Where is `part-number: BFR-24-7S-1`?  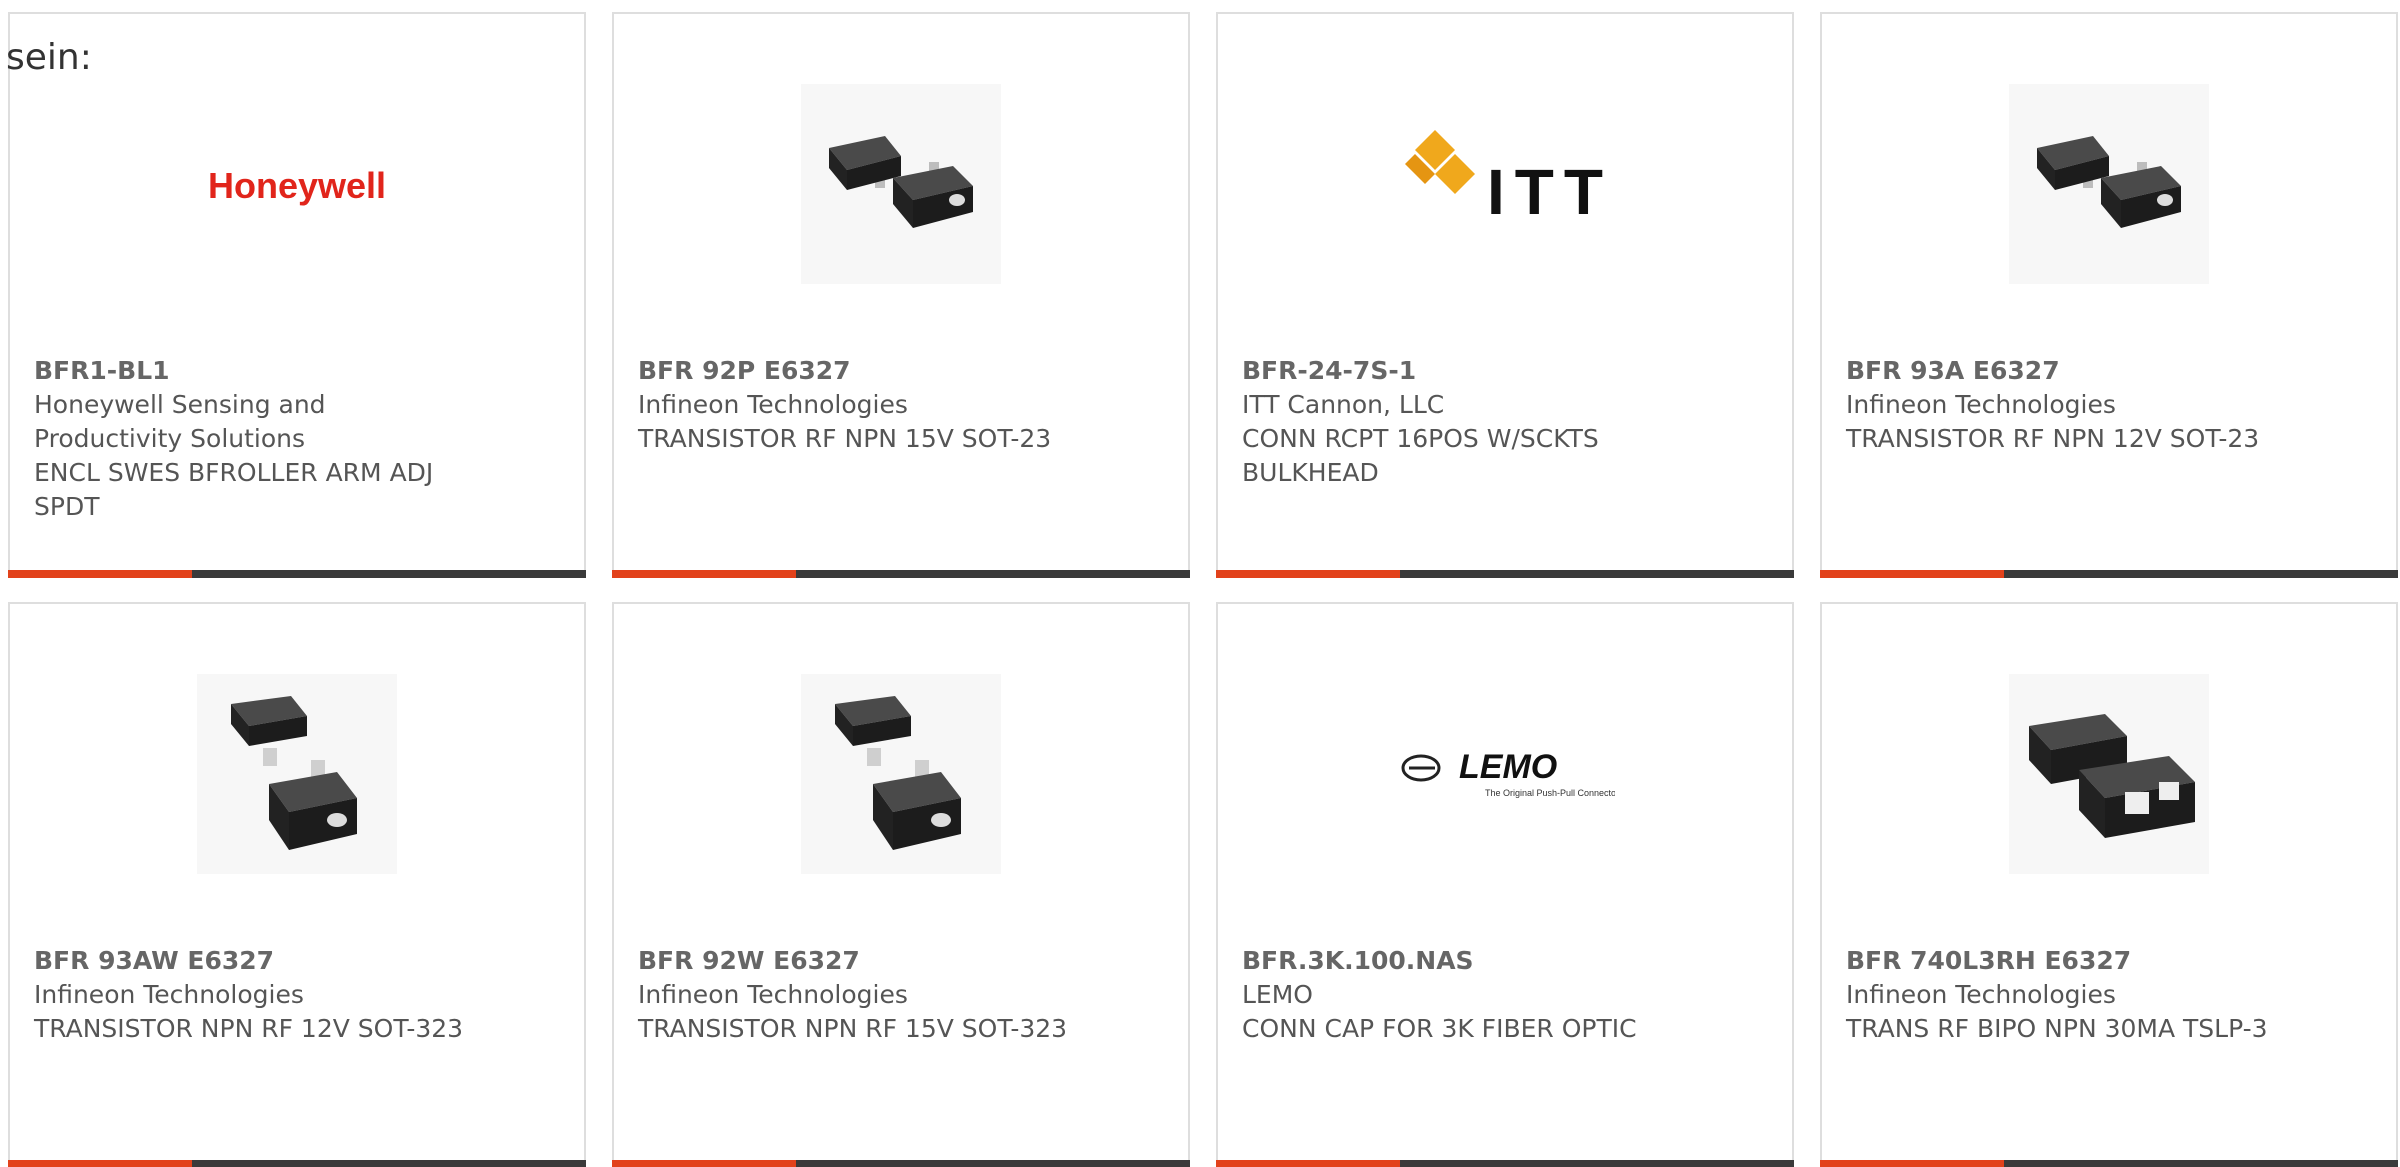 part-number: BFR-24-7S-1 is located at coordinates (1462, 371).